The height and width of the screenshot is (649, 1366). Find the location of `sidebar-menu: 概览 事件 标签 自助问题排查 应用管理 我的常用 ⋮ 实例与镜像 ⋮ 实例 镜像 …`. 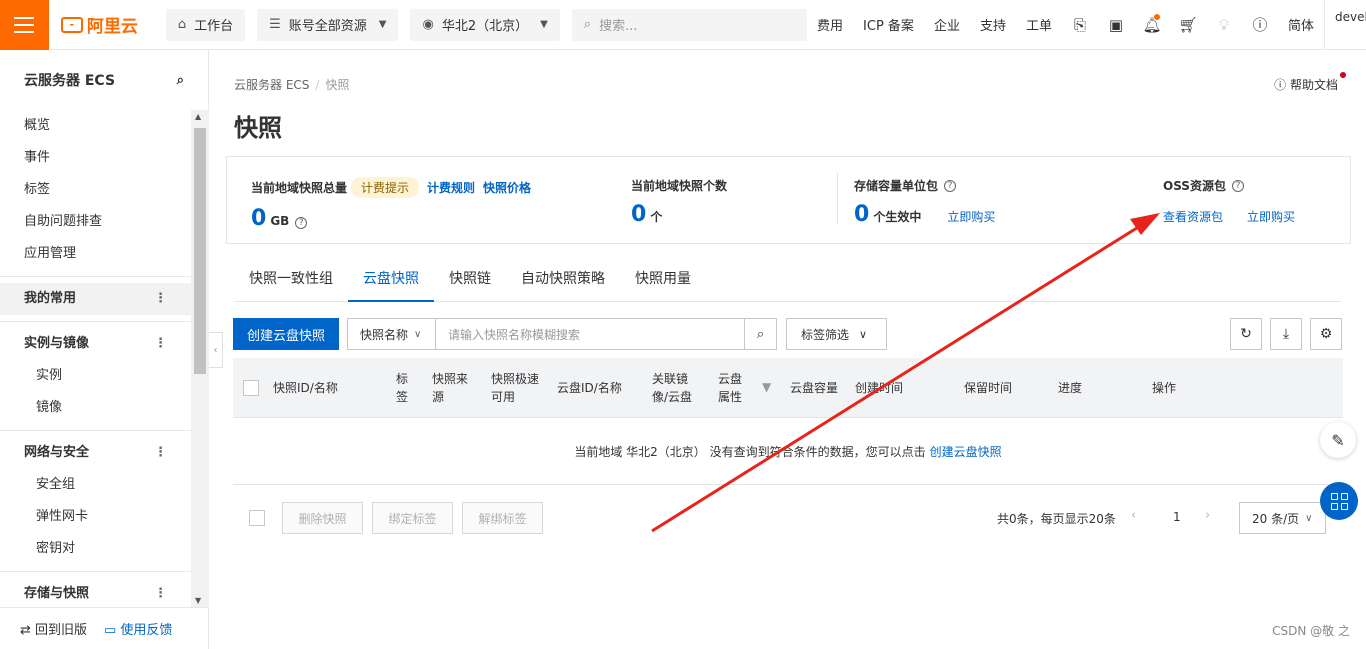

sidebar-menu: 概览 事件 标签 自助问题排查 应用管理 我的常用 ⋮ 实例与镜像 ⋮ 实例 镜像 … is located at coordinates (95, 358).